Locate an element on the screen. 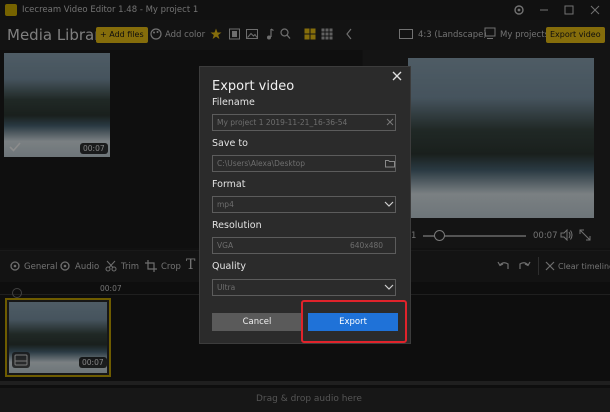 This screenshot has width=610, height=412. dialog-close-icon is located at coordinates (397, 76).